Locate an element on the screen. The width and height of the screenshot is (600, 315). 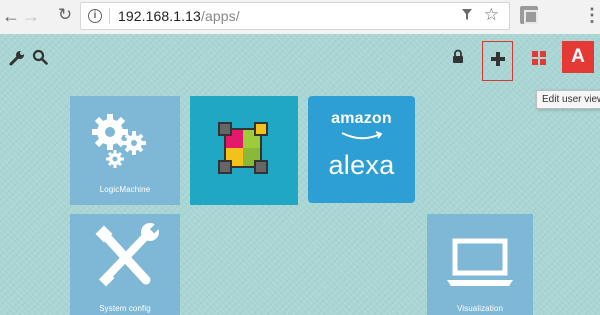
url-host: 192.168.1.13 is located at coordinates (159, 16).